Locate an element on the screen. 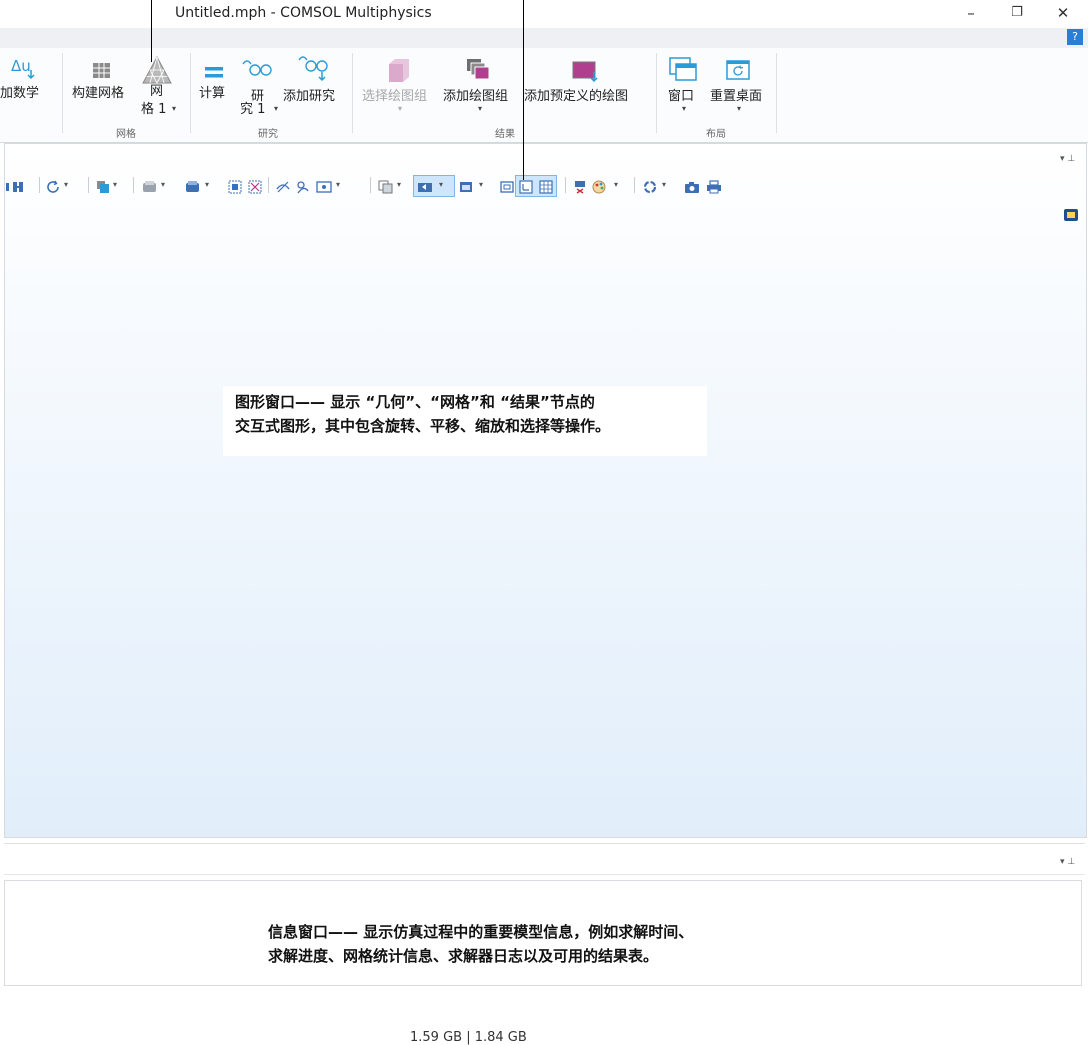  select-objects-dropdown-icon: ▾ is located at coordinates (207, 184).